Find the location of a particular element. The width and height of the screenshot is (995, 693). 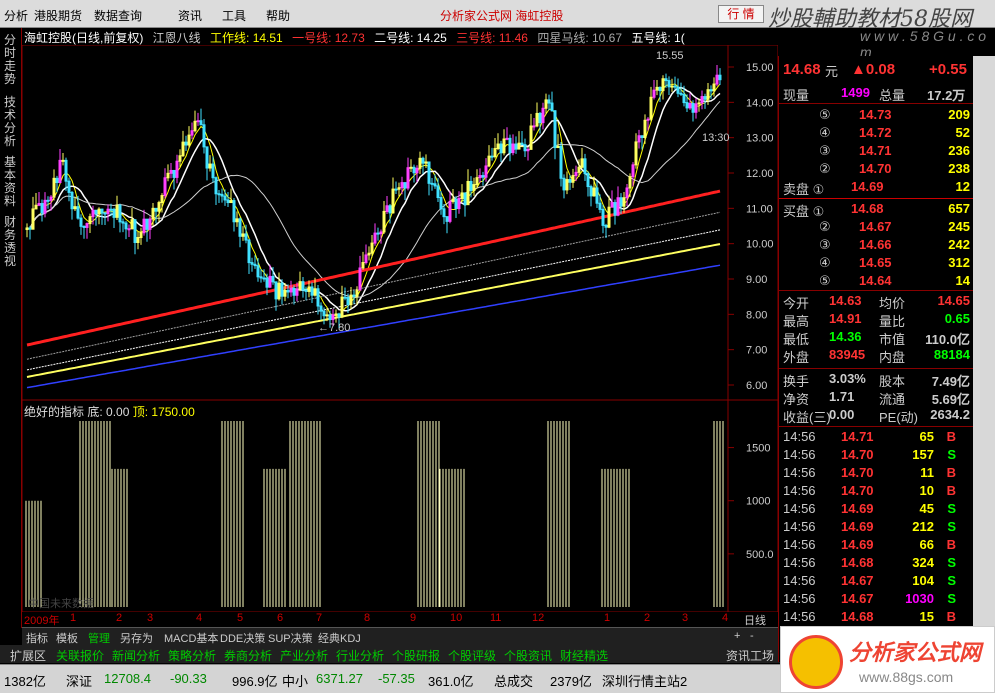

tick-row: 14:56 14.69 212 S is located at coordinates (876, 527).